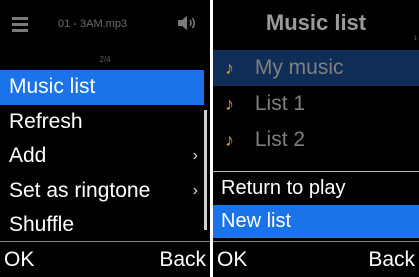  What do you see at coordinates (20, 24) in the screenshot?
I see `playlist-icon` at bounding box center [20, 24].